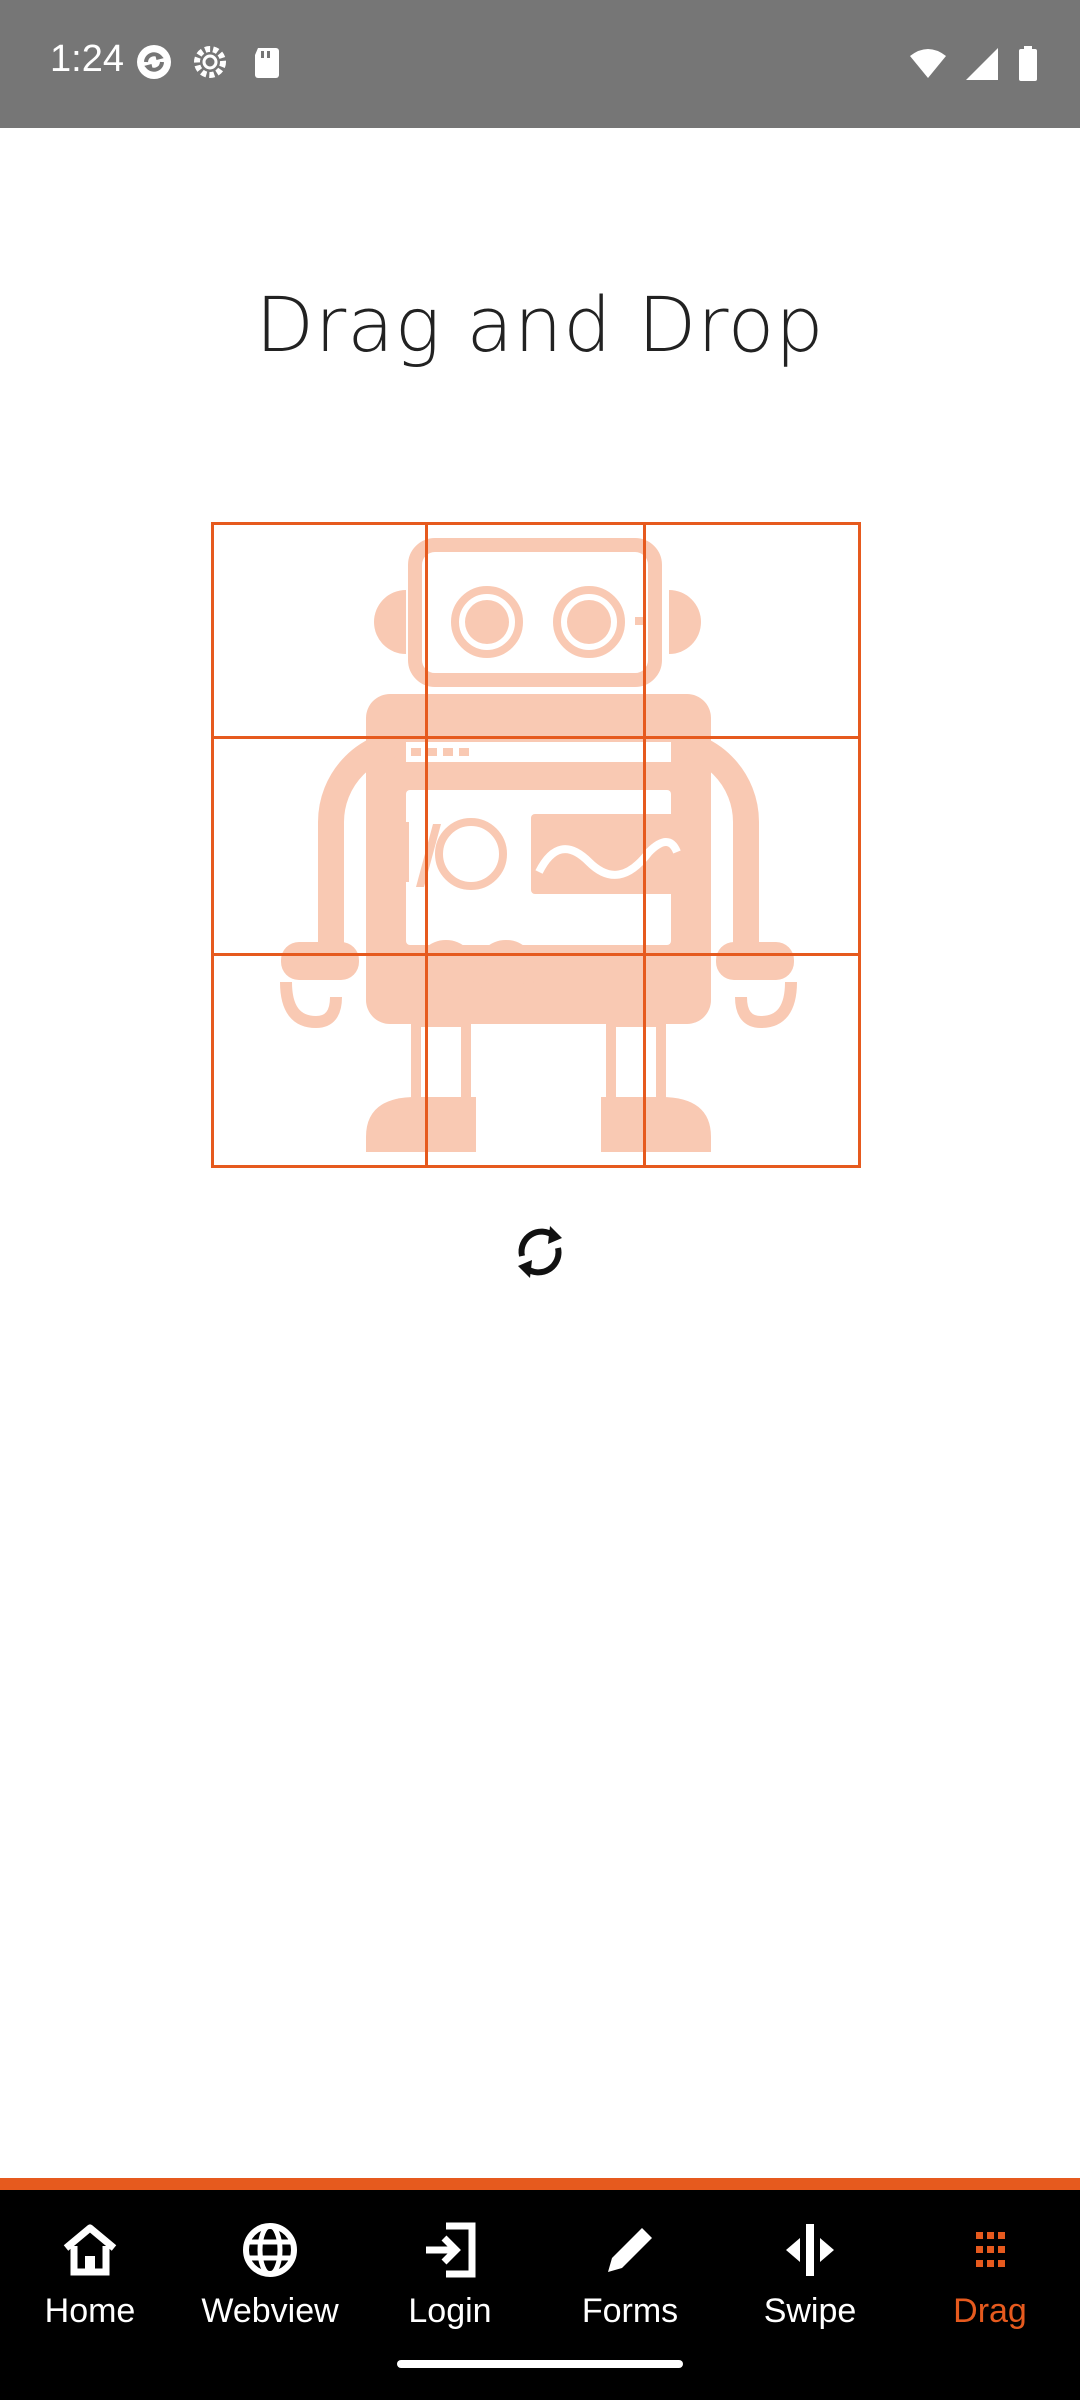 The height and width of the screenshot is (2400, 1080). I want to click on tab-label: Swipe, so click(810, 2311).